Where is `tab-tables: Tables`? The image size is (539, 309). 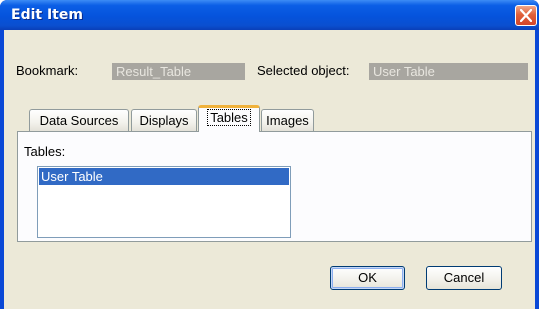
tab-tables: Tables is located at coordinates (229, 118).